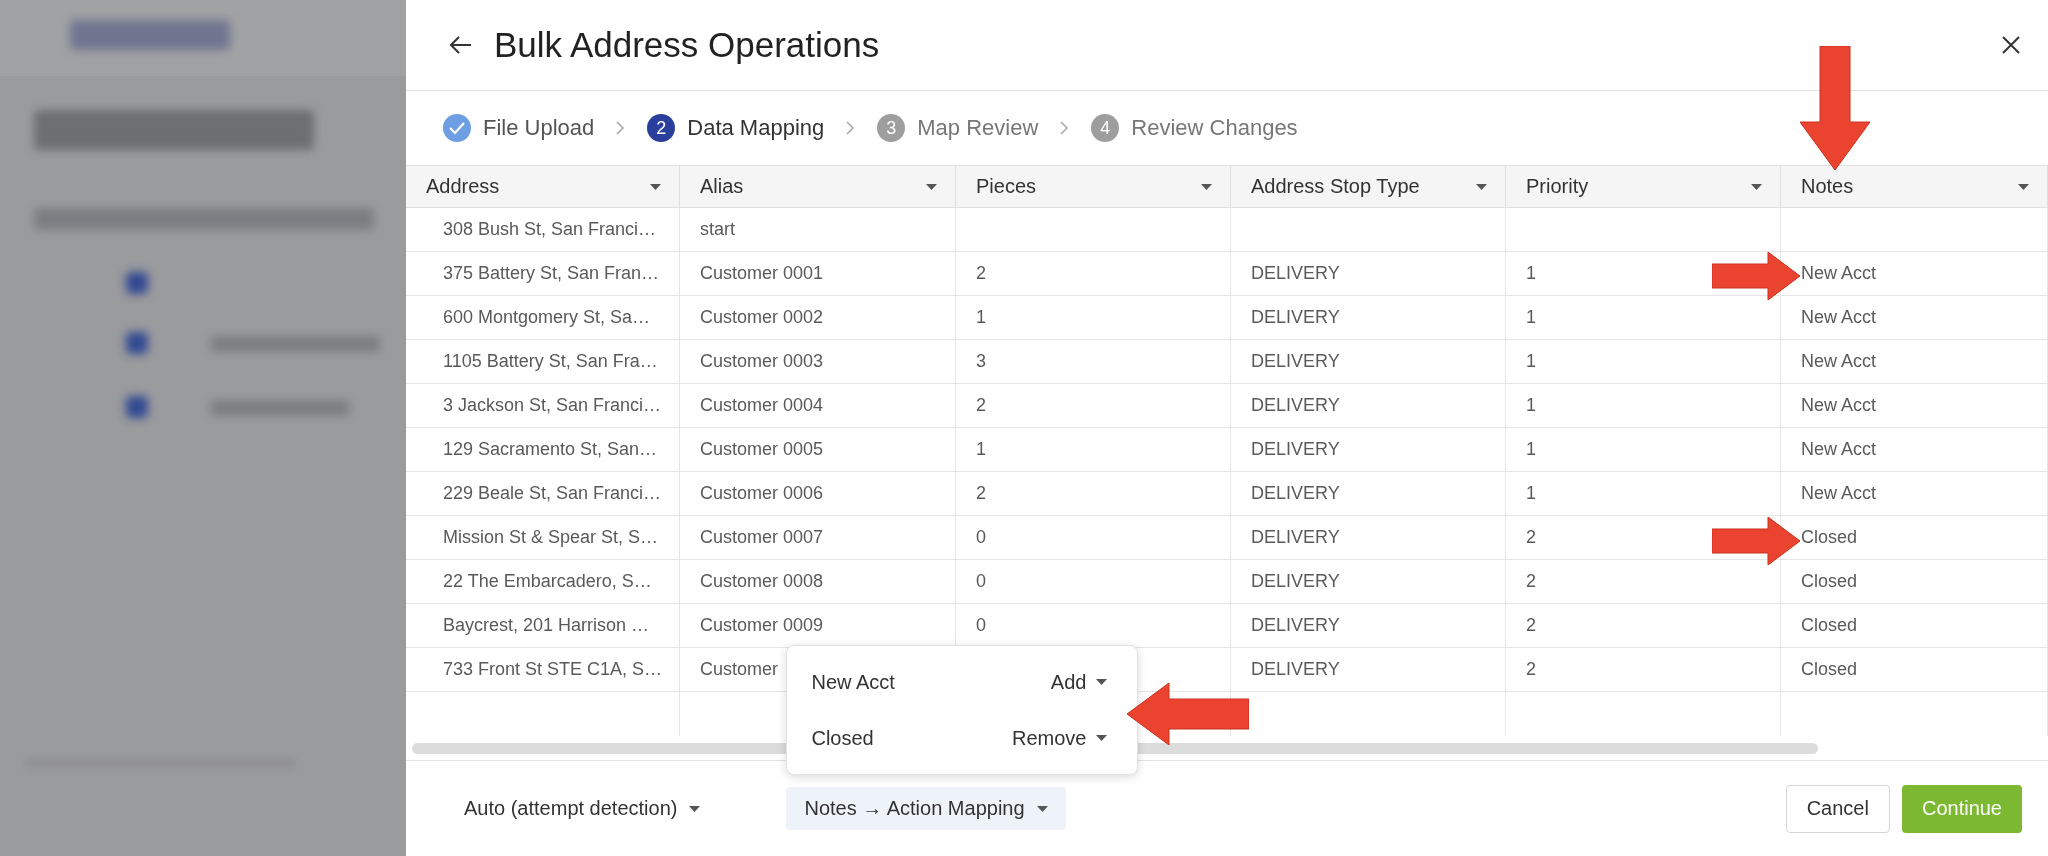 The width and height of the screenshot is (2048, 856). I want to click on table-cell: Customer 0003, so click(762, 361).